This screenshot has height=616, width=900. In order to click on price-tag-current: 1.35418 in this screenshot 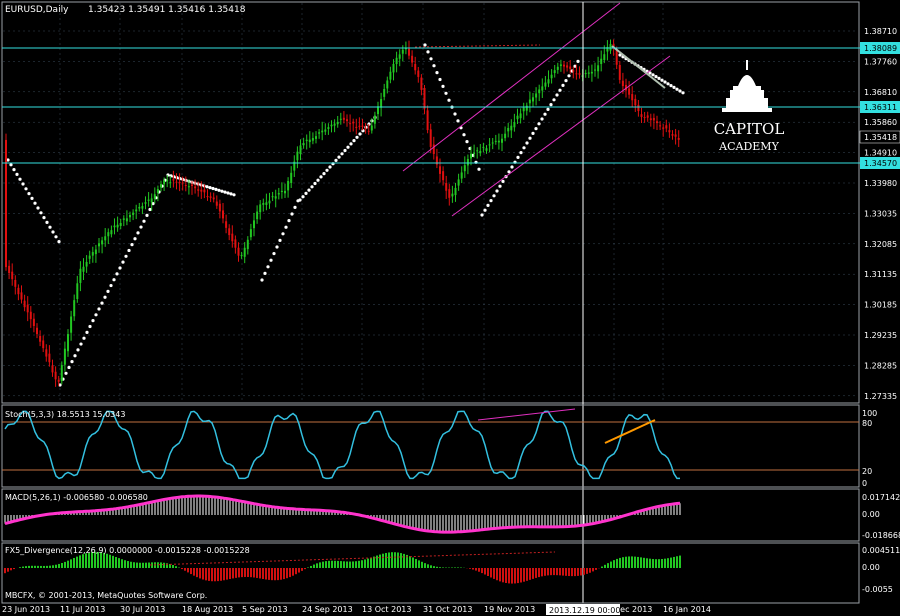, I will do `click(879, 137)`.